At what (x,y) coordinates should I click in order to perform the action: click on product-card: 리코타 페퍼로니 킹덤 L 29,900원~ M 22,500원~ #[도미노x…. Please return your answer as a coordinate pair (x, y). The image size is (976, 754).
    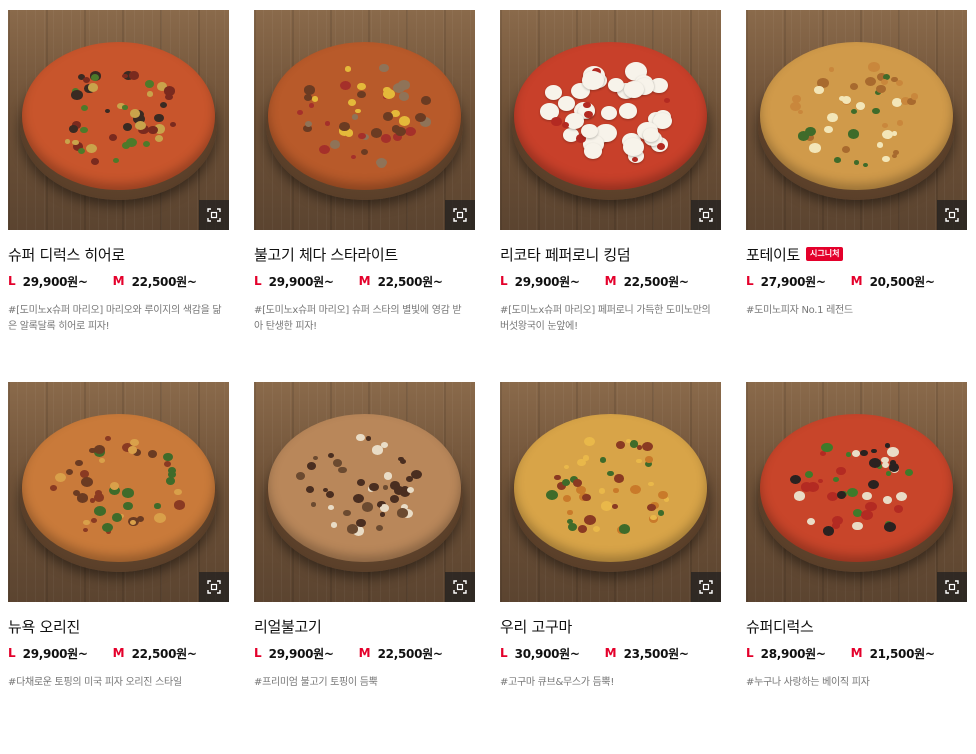
    Looking at the image, I should click on (610, 196).